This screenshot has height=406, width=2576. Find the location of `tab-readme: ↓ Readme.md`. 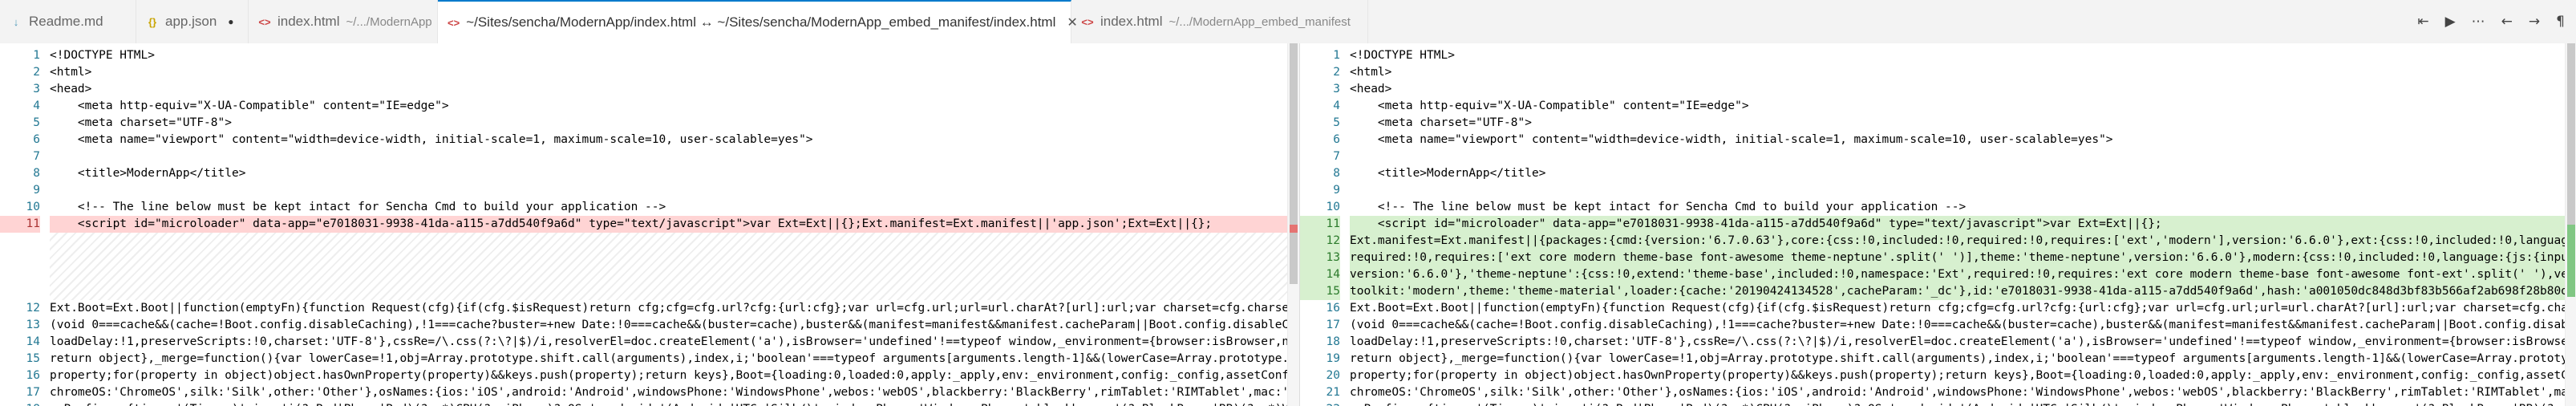

tab-readme: ↓ Readme.md is located at coordinates (68, 21).